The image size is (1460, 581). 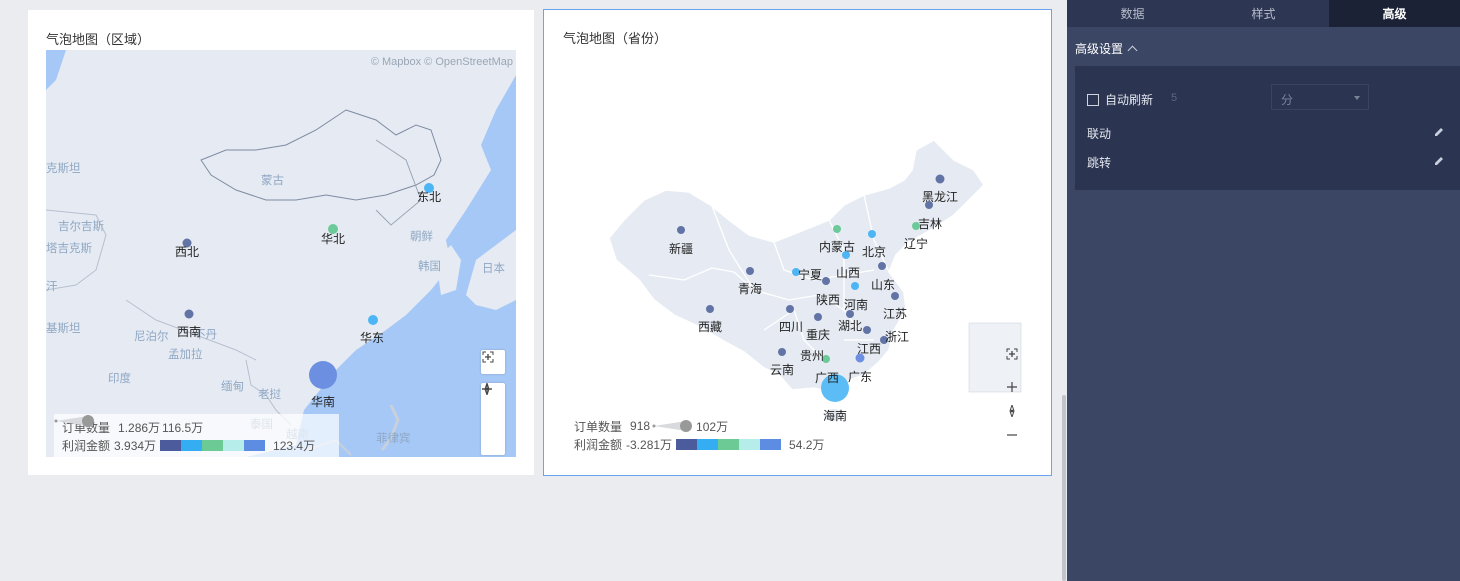 I want to click on jump-label: 跳转, so click(x=1099, y=163).